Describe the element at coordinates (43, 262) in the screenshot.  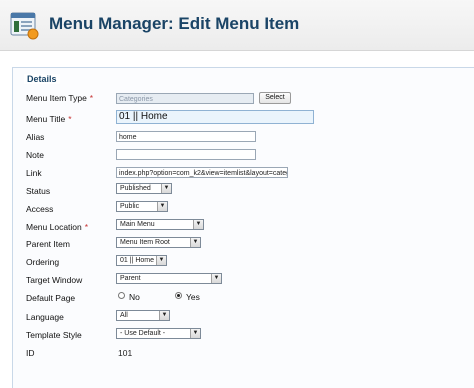
I see `ordering-label: Ordering` at that location.